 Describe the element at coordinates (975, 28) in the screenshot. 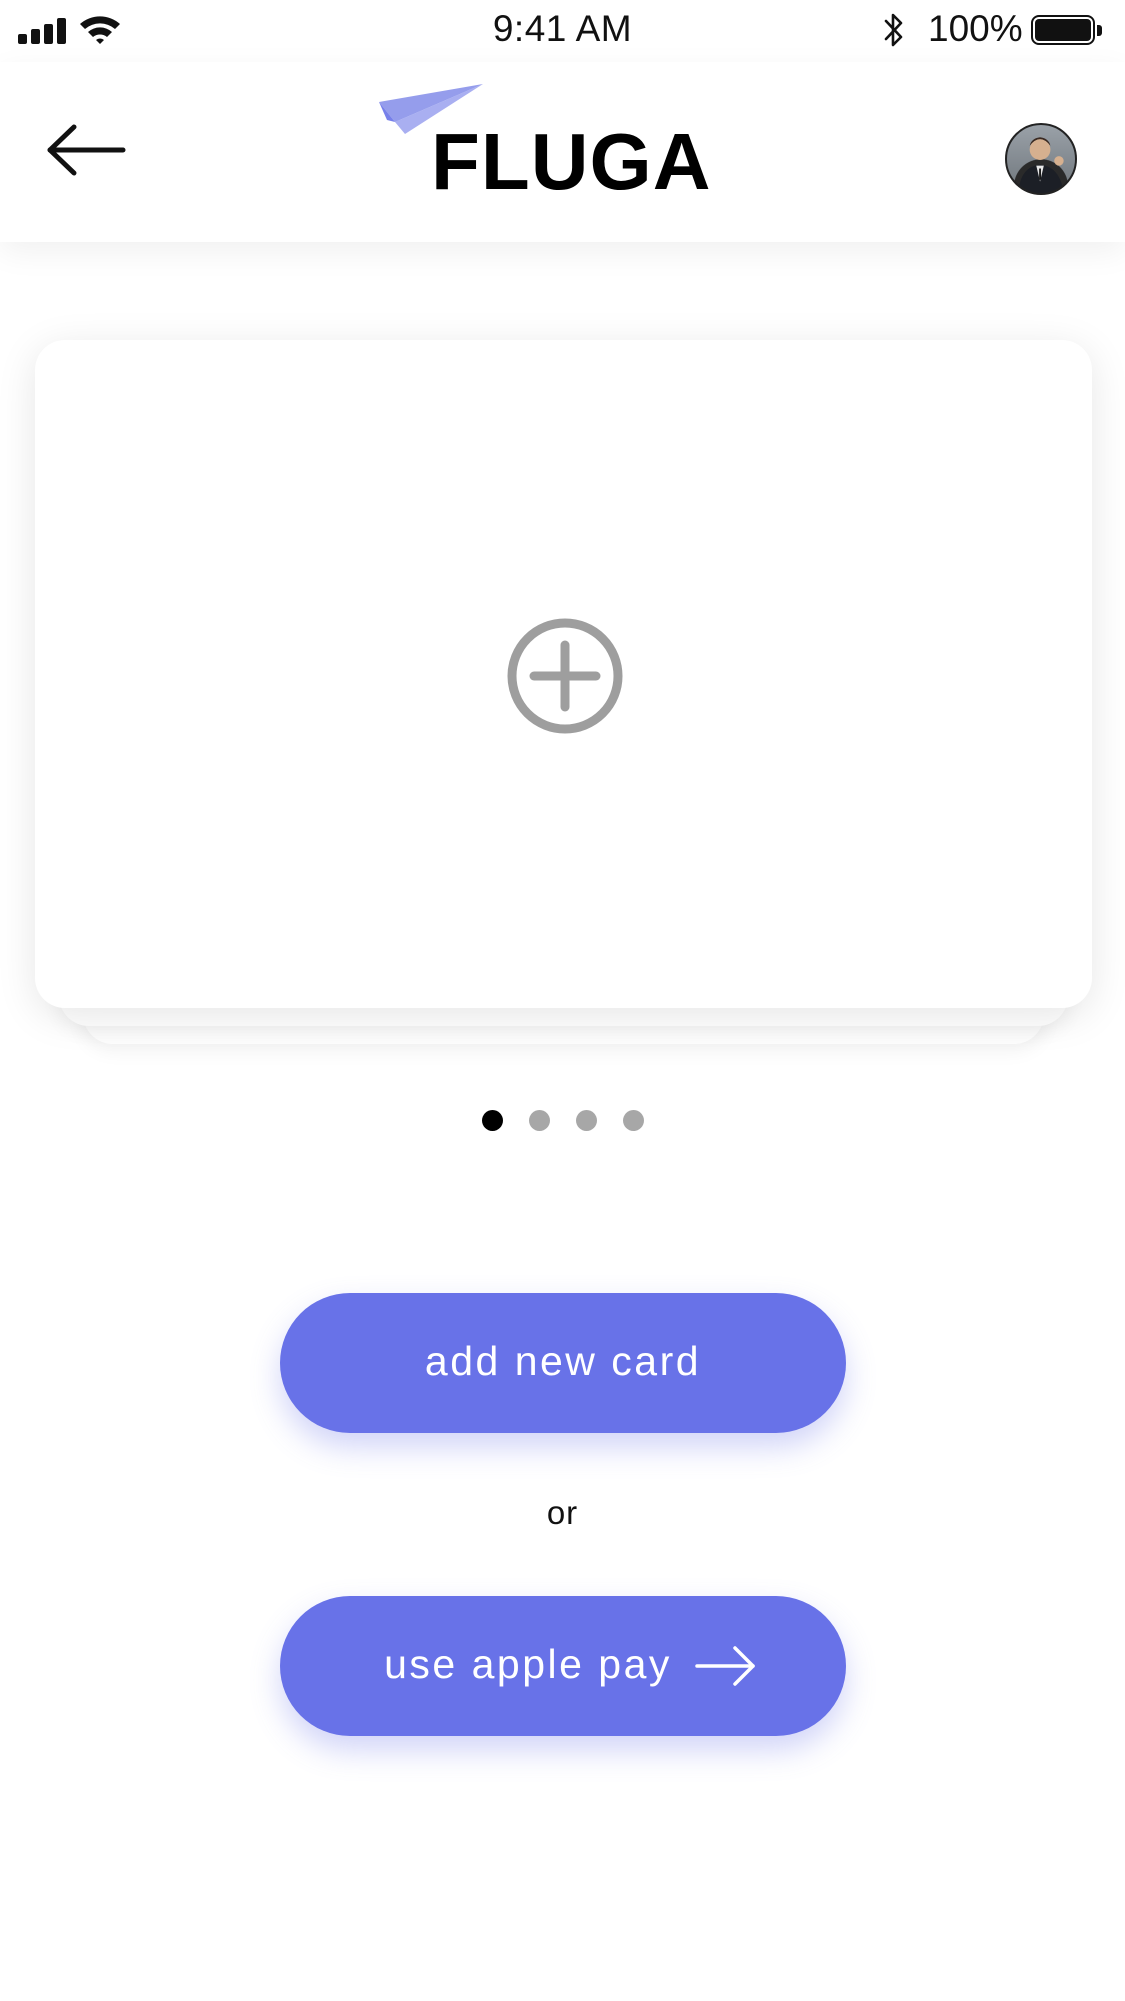

I see `battery-percent: 100%` at that location.